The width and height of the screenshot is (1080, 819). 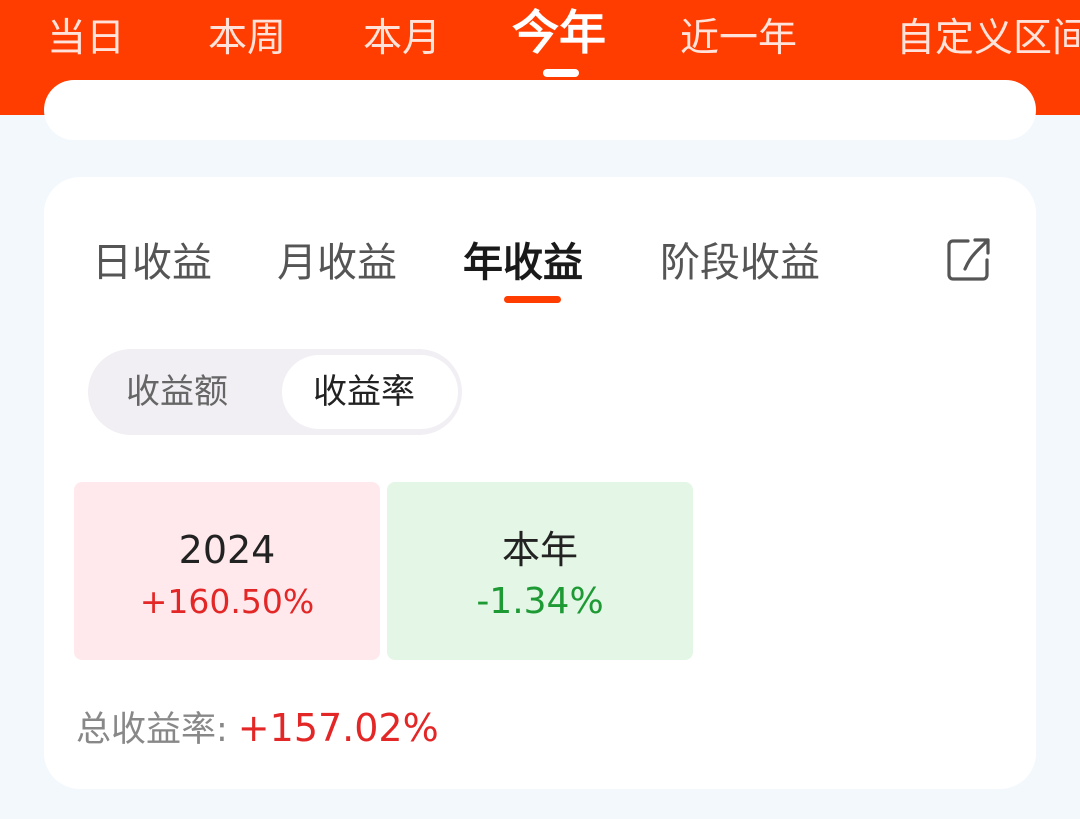 I want to click on period-tab-today: 当日, so click(x=86, y=39).